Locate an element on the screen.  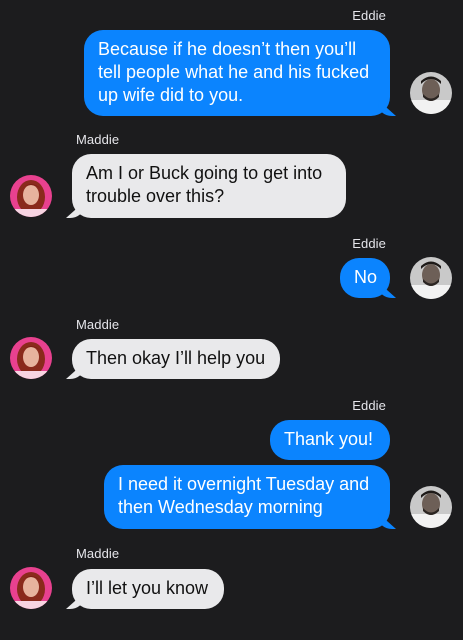
message-bubble-outgoing: Thank you! is located at coordinates (330, 440).